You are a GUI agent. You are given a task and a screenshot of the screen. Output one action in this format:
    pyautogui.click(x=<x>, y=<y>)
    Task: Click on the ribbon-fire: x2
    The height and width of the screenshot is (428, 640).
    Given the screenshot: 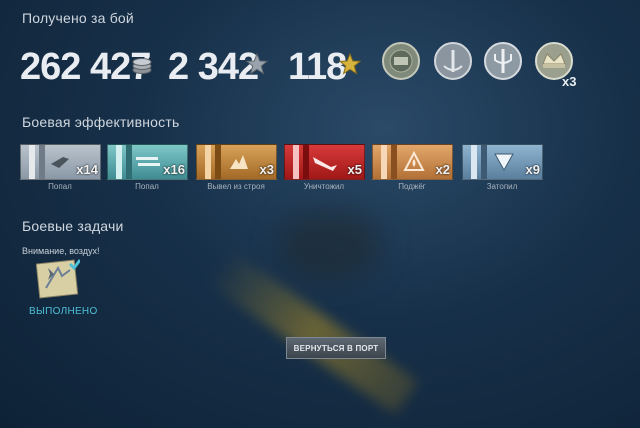 What is the action you would take?
    pyautogui.click(x=412, y=162)
    